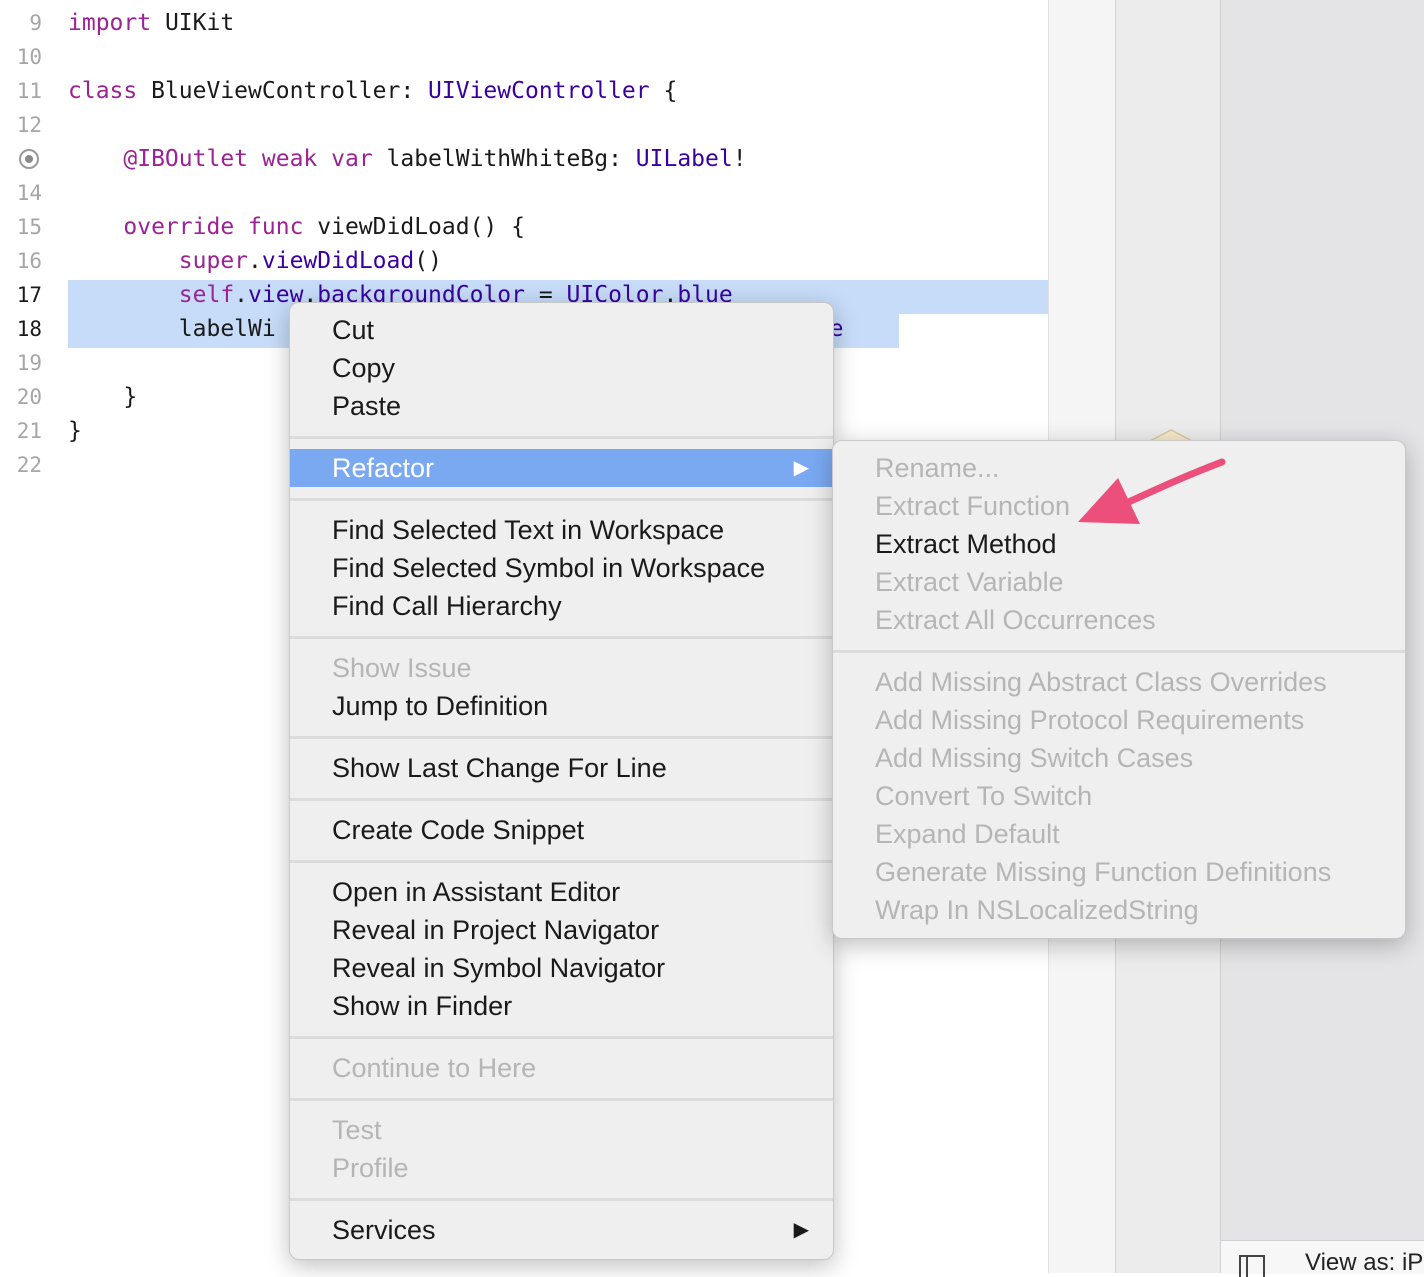 The width and height of the screenshot is (1424, 1277). What do you see at coordinates (289, 159) in the screenshot?
I see `code-token: weak` at bounding box center [289, 159].